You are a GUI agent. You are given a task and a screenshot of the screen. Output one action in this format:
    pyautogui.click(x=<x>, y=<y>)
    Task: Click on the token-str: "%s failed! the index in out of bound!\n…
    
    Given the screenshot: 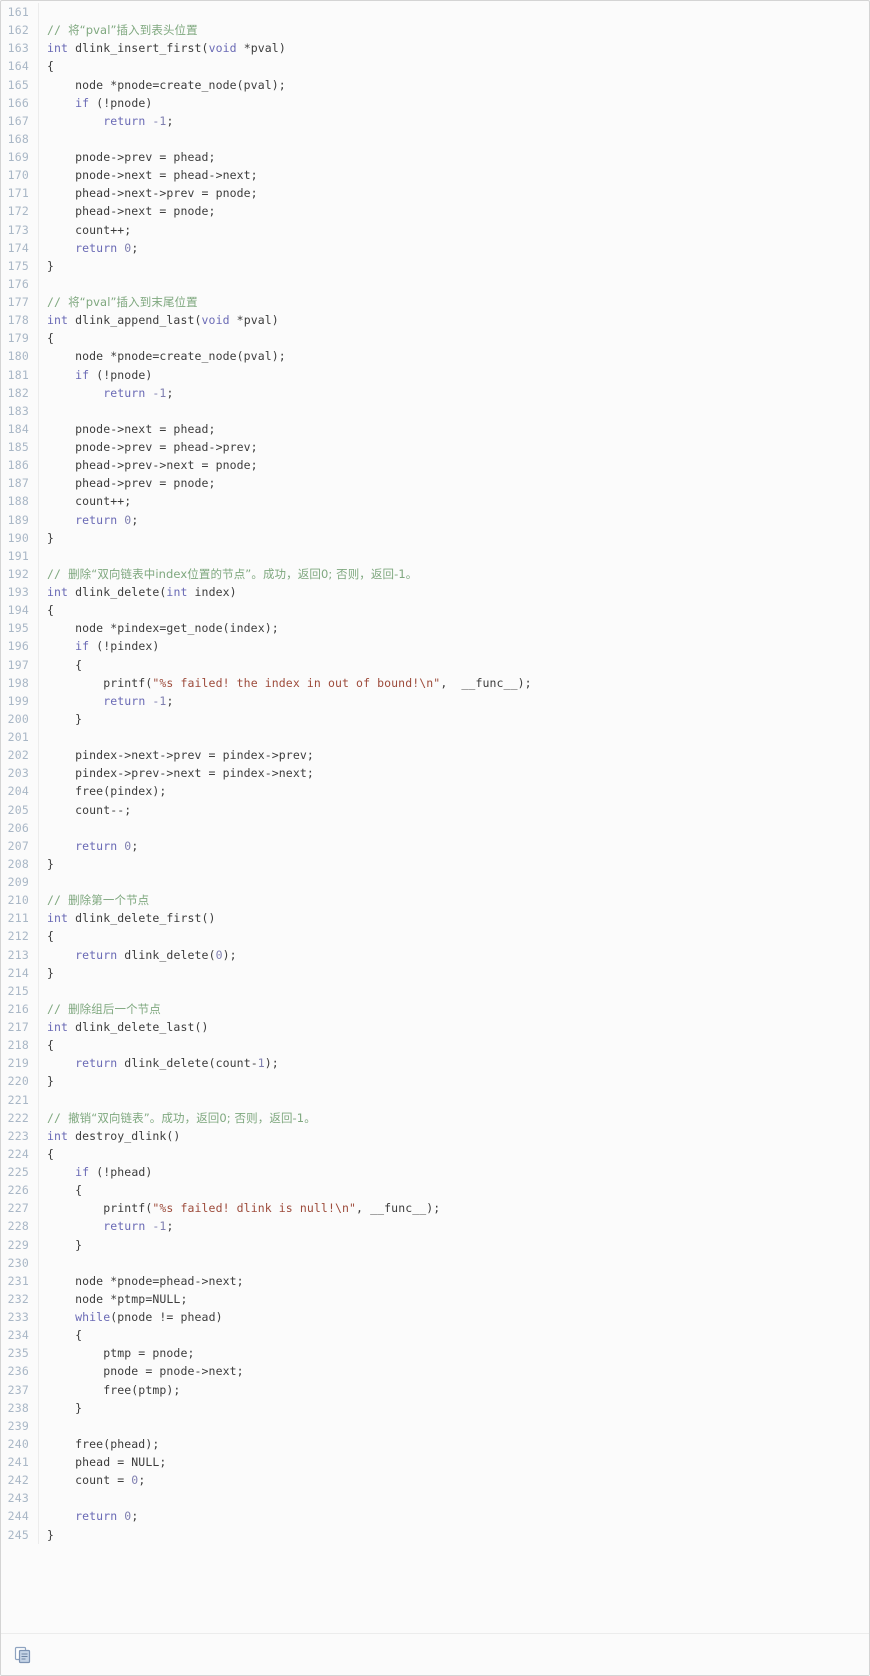 What is the action you would take?
    pyautogui.click(x=296, y=682)
    